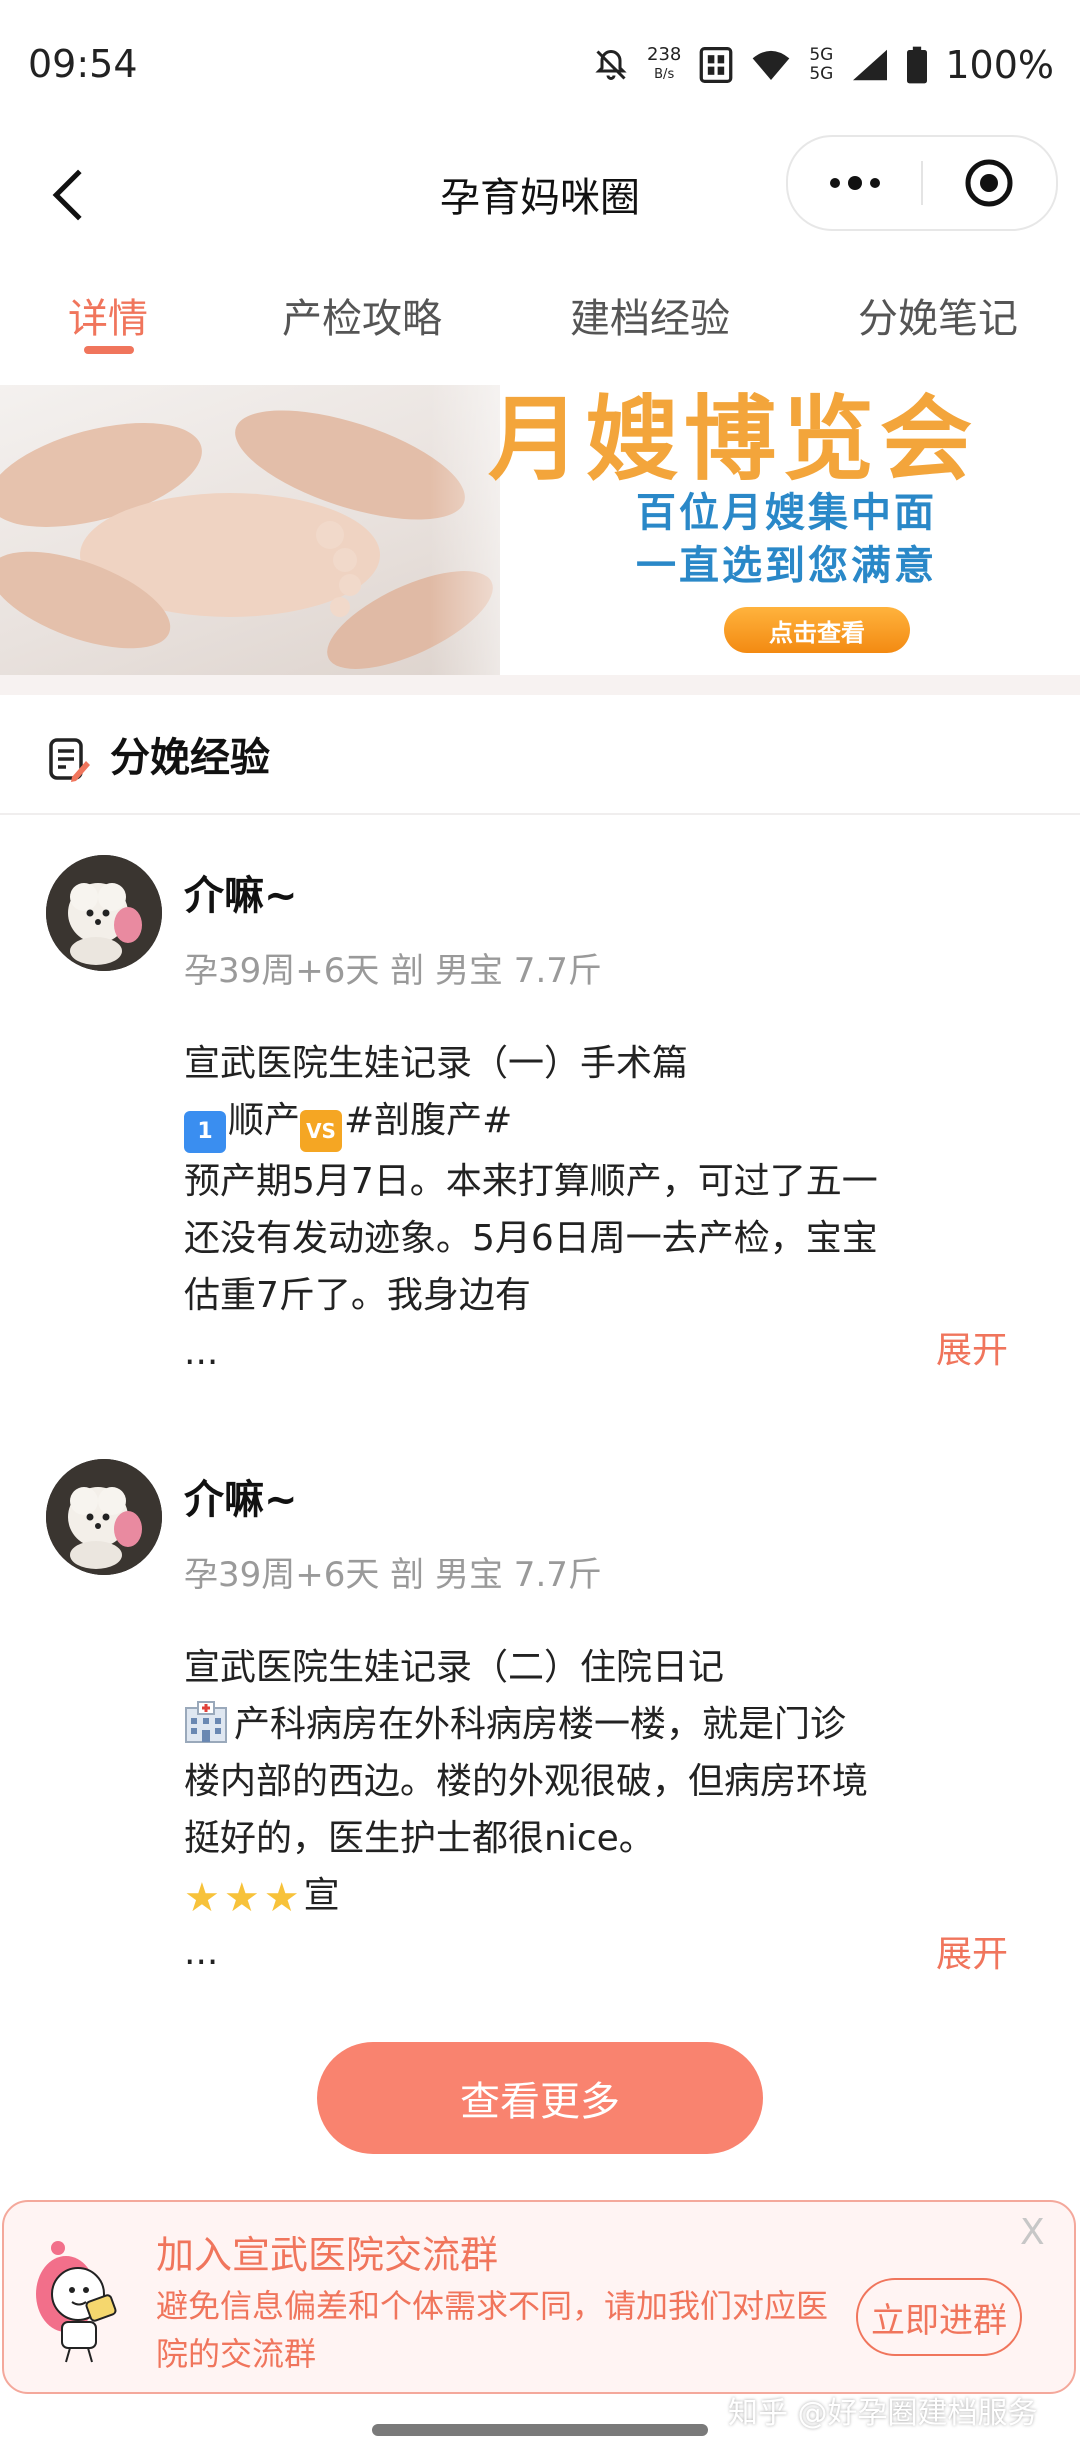  Describe the element at coordinates (870, 65) in the screenshot. I see `signal-icon` at that location.